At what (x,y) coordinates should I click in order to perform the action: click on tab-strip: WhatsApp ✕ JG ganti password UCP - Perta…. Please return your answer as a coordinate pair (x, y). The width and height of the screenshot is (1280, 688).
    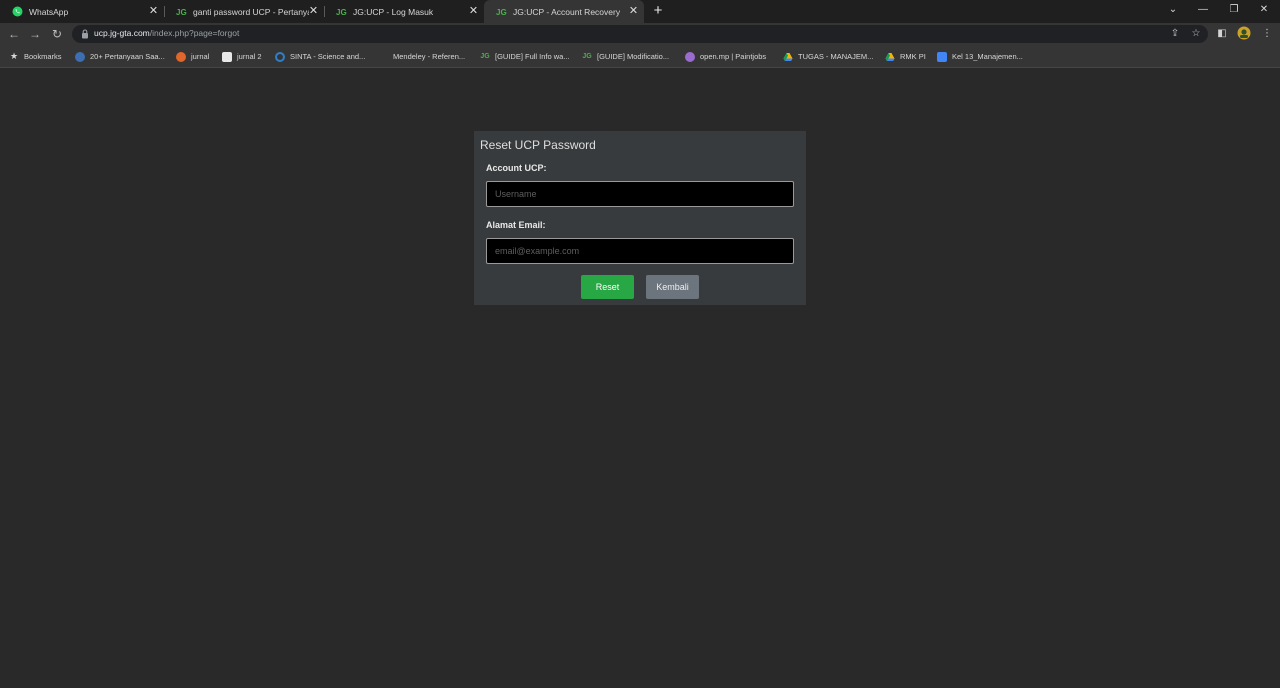
    Looking at the image, I should click on (640, 11).